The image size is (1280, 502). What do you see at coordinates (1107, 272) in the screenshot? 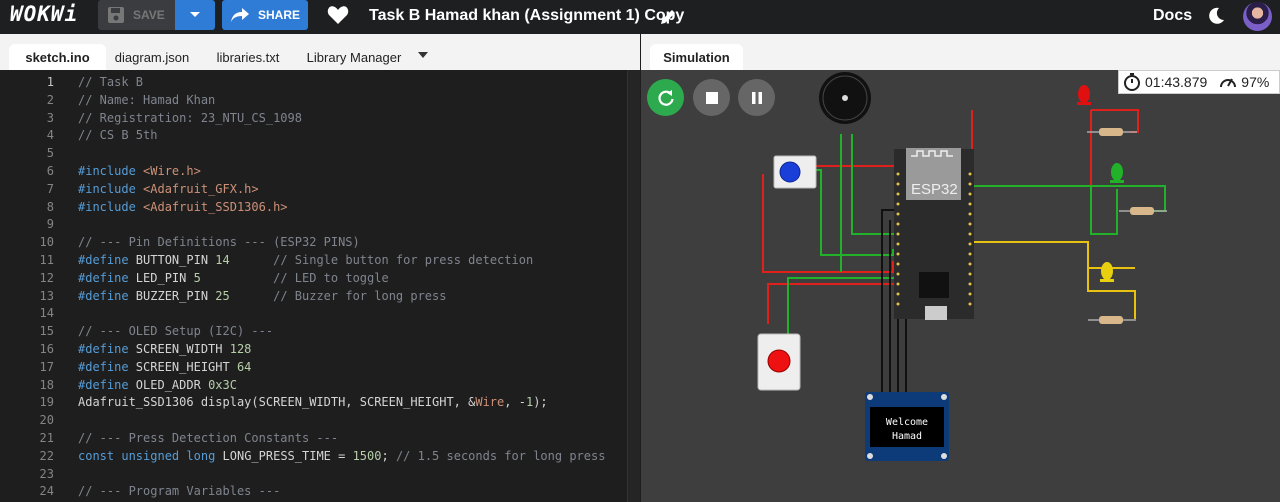
I see `yellow-led` at bounding box center [1107, 272].